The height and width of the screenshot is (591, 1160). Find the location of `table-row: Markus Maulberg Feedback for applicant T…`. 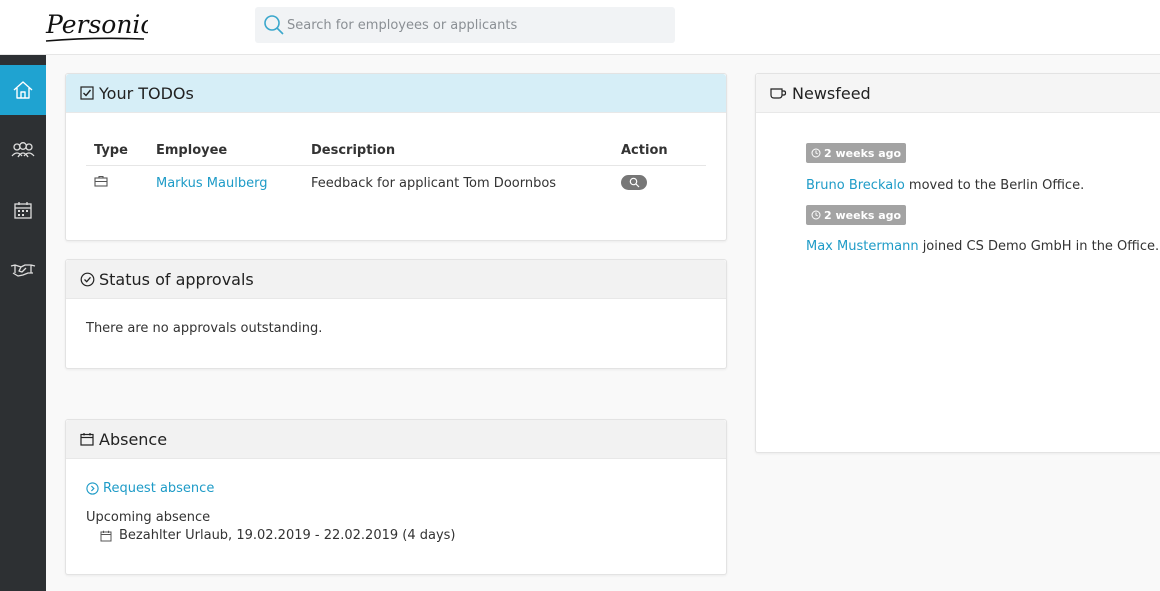

table-row: Markus Maulberg Feedback for applicant T… is located at coordinates (396, 183).